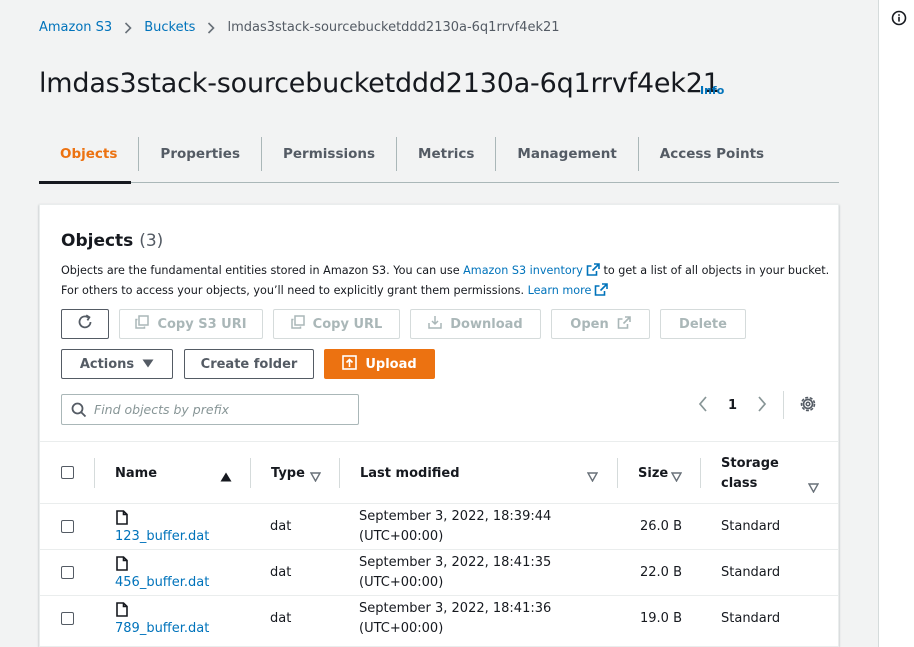  I want to click on tab-access-points: Access Points, so click(711, 154).